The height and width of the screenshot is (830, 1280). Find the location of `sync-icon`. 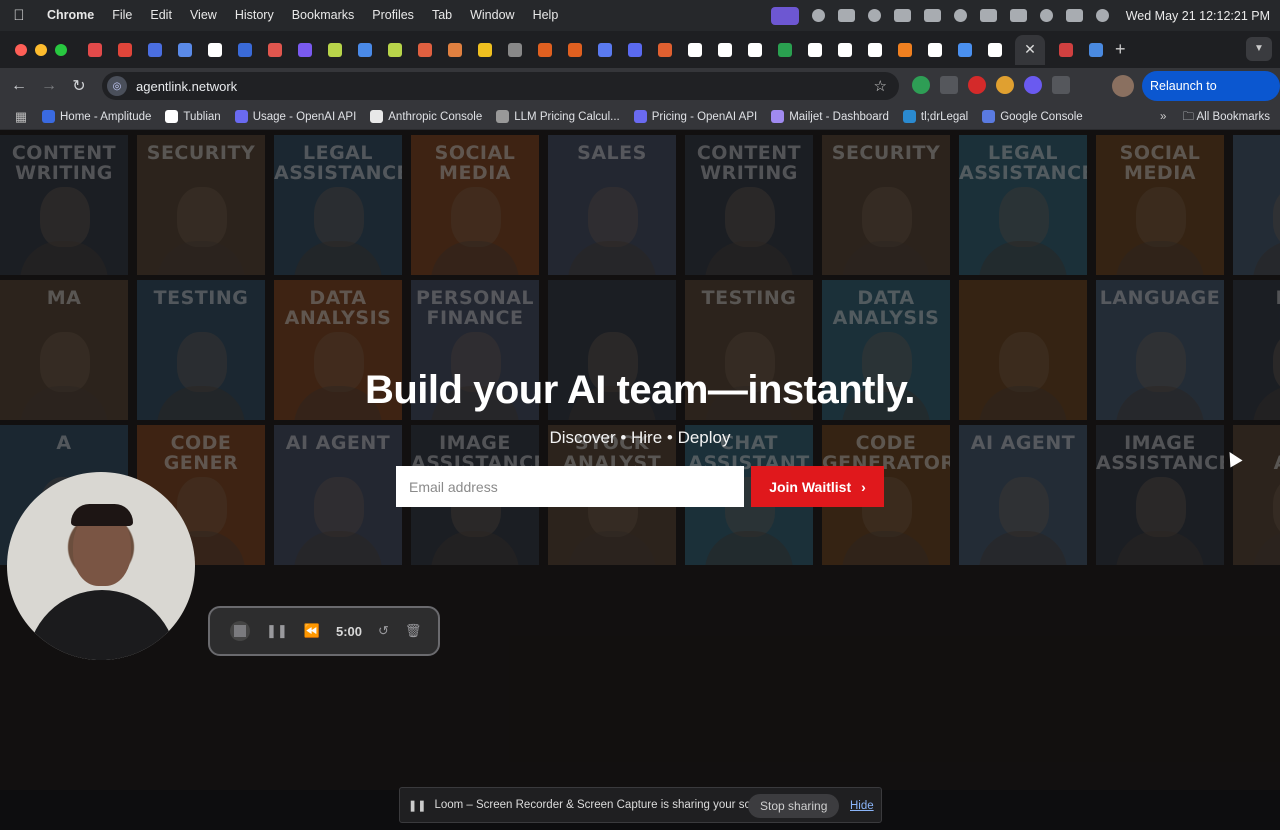

sync-icon is located at coordinates (902, 15).